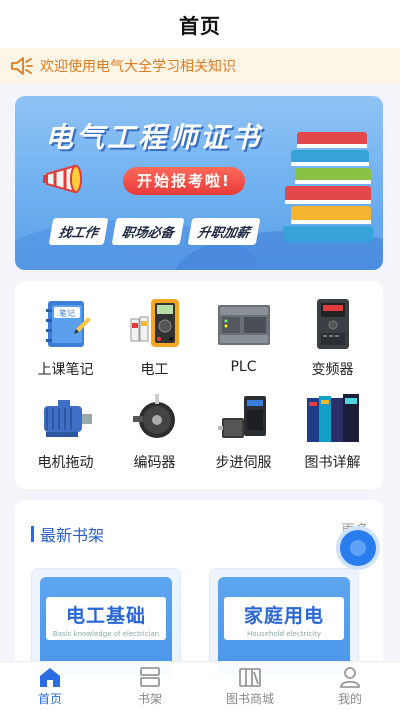 The width and height of the screenshot is (400, 711). Describe the element at coordinates (65, 463) in the screenshot. I see `grid-item-label: 电机拖动` at that location.